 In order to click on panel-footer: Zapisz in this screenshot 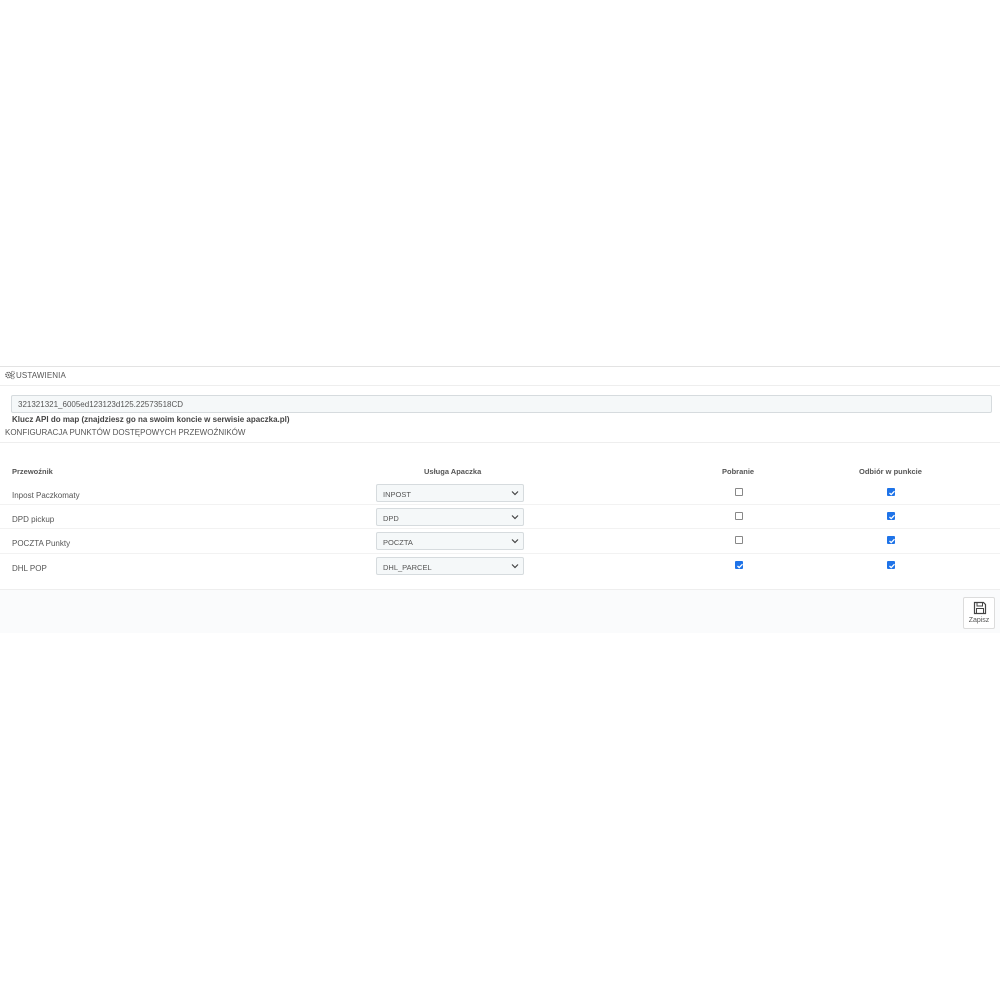, I will do `click(500, 611)`.